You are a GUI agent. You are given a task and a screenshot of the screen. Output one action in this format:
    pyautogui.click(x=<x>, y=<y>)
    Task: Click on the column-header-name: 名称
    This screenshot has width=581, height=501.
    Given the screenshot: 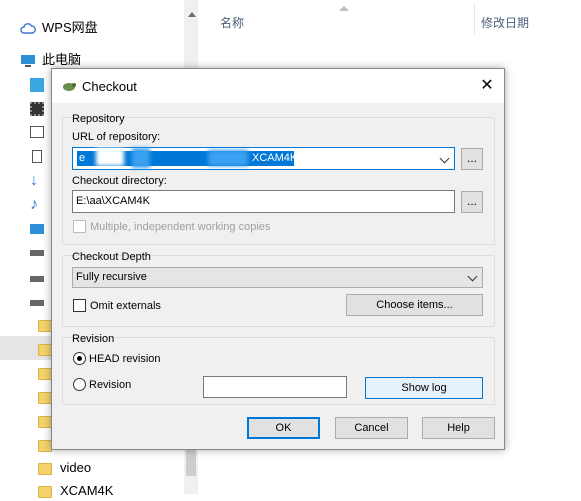 What is the action you would take?
    pyautogui.click(x=232, y=22)
    